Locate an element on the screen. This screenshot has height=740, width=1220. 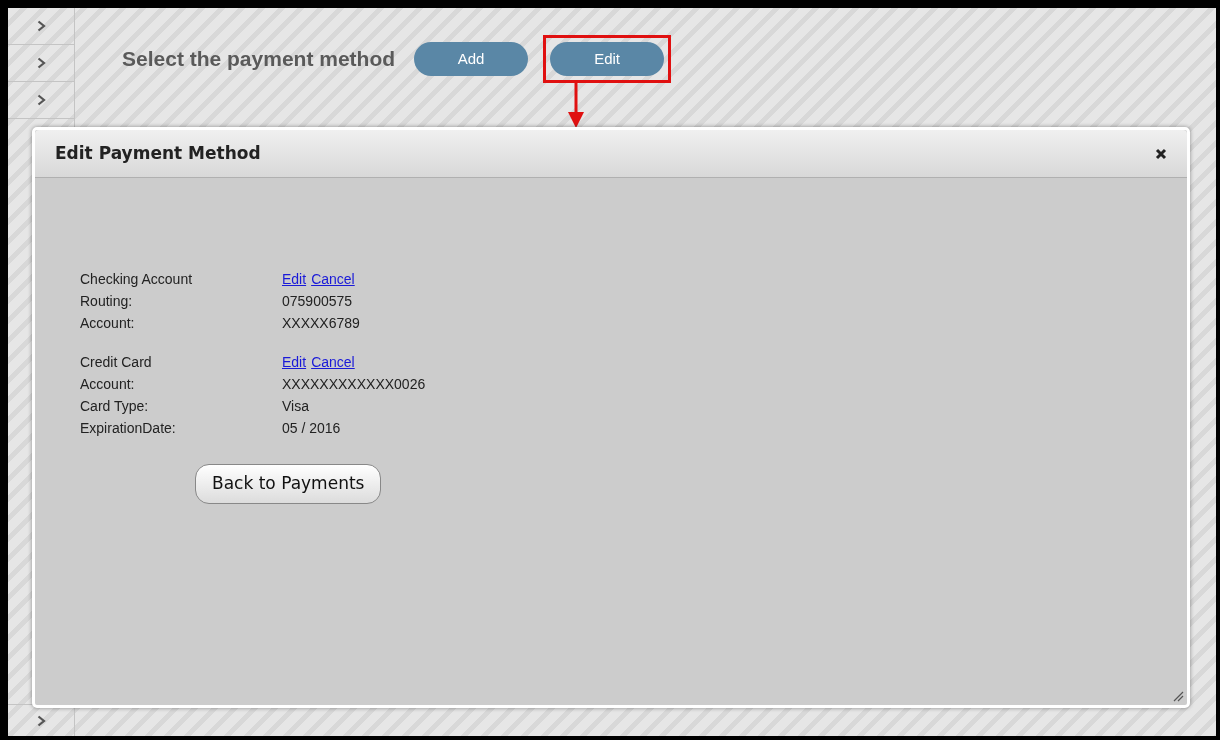
field-value: 05 / 2016 is located at coordinates (311, 428).